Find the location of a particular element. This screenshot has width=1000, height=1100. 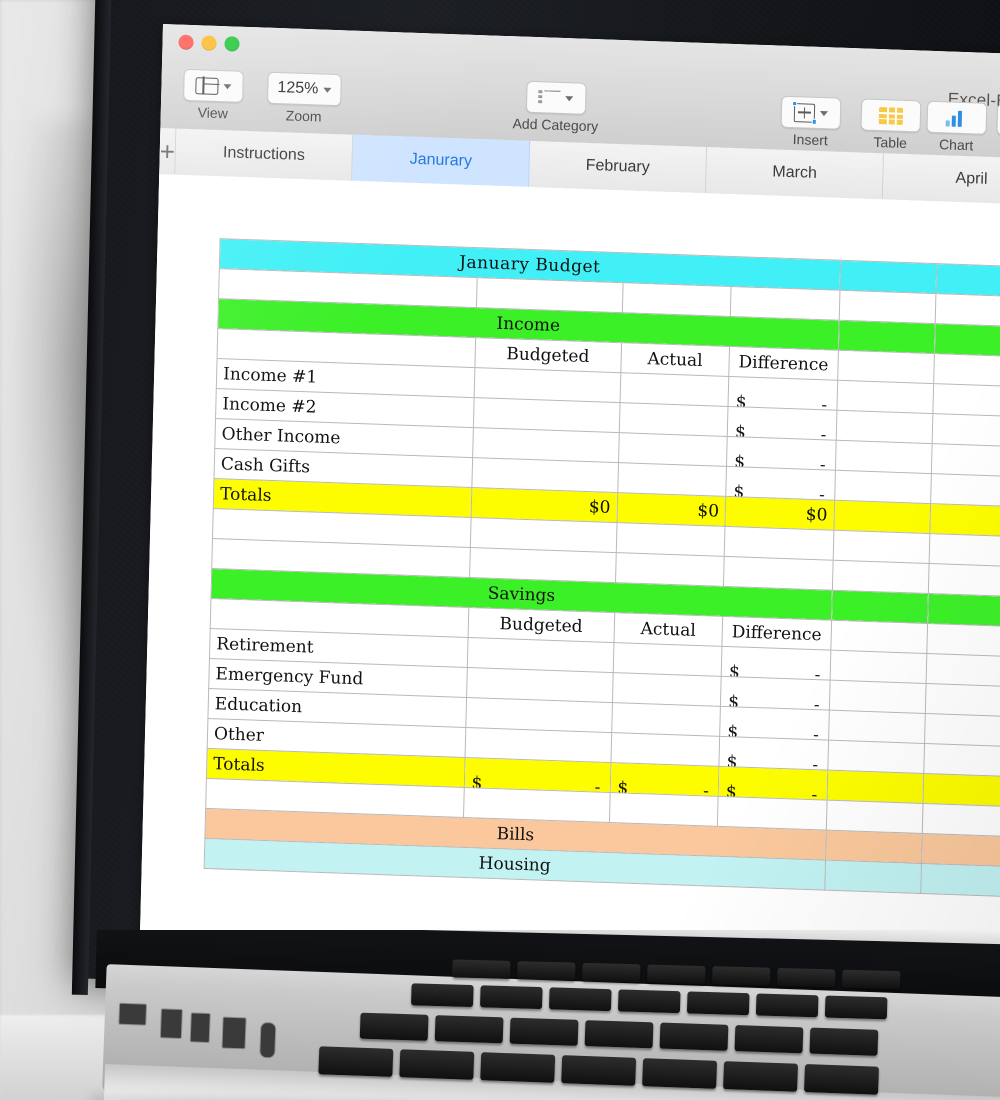

zoom-button: 125% is located at coordinates (304, 89).